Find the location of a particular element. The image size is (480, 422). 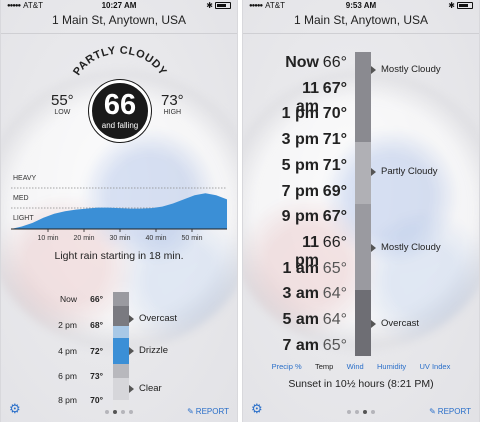

condition-label: Mostly Cloudy is located at coordinates (411, 247).